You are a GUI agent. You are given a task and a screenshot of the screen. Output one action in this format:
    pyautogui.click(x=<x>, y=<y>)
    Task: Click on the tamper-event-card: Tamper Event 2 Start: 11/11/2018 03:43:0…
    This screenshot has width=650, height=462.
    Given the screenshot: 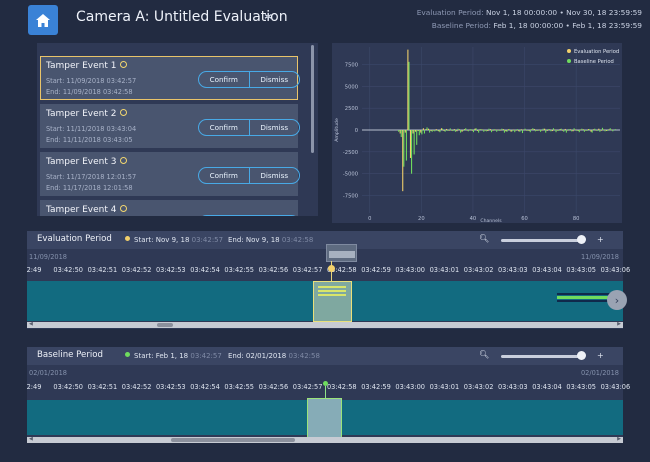 What is the action you would take?
    pyautogui.click(x=170, y=126)
    